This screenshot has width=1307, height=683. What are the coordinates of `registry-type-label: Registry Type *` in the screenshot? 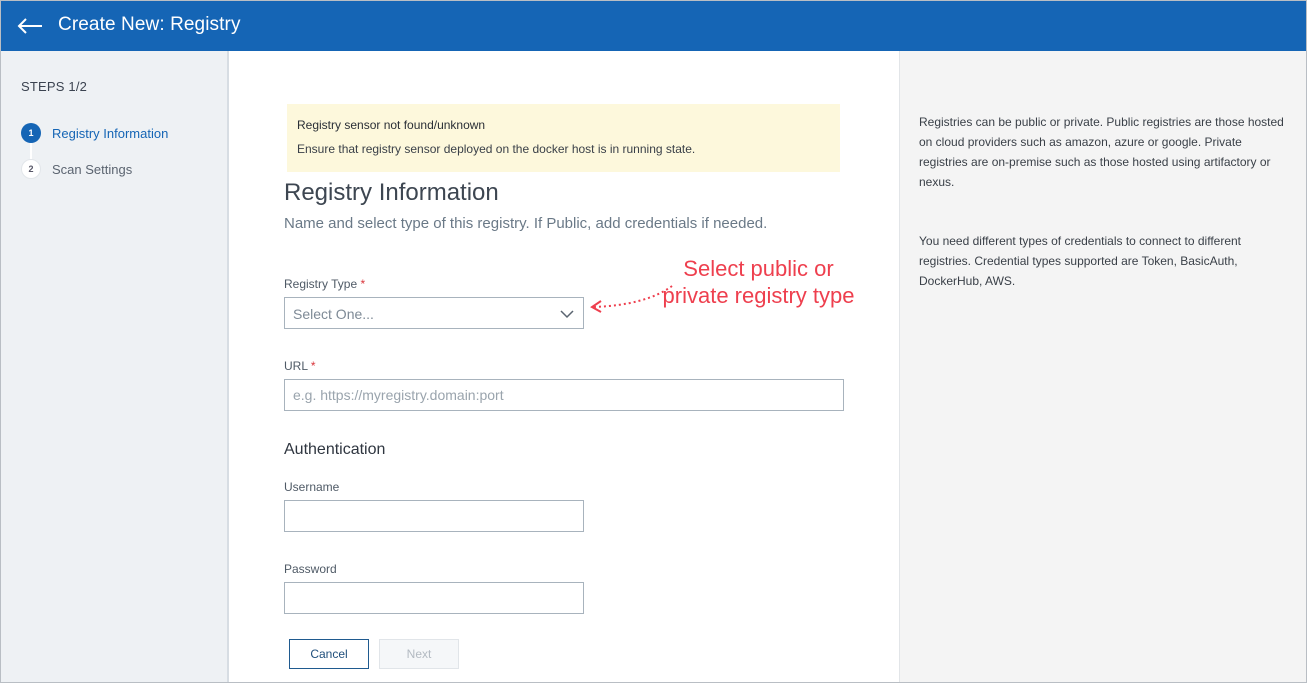 It's located at (324, 284).